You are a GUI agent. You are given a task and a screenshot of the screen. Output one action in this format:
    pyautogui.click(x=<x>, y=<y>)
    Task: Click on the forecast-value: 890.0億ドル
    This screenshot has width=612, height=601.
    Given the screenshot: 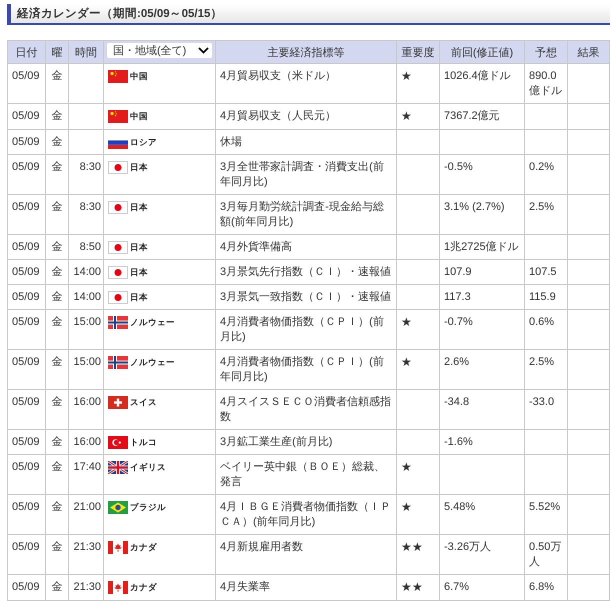 What is the action you would take?
    pyautogui.click(x=545, y=83)
    